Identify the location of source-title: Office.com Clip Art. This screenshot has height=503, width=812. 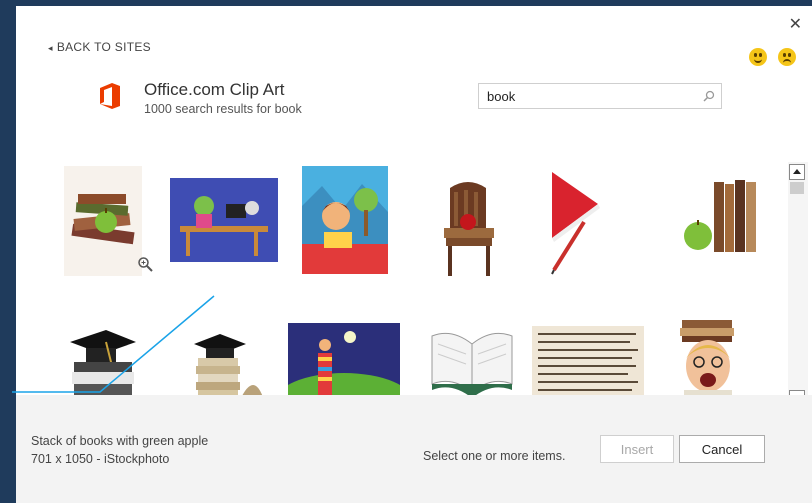
(214, 89).